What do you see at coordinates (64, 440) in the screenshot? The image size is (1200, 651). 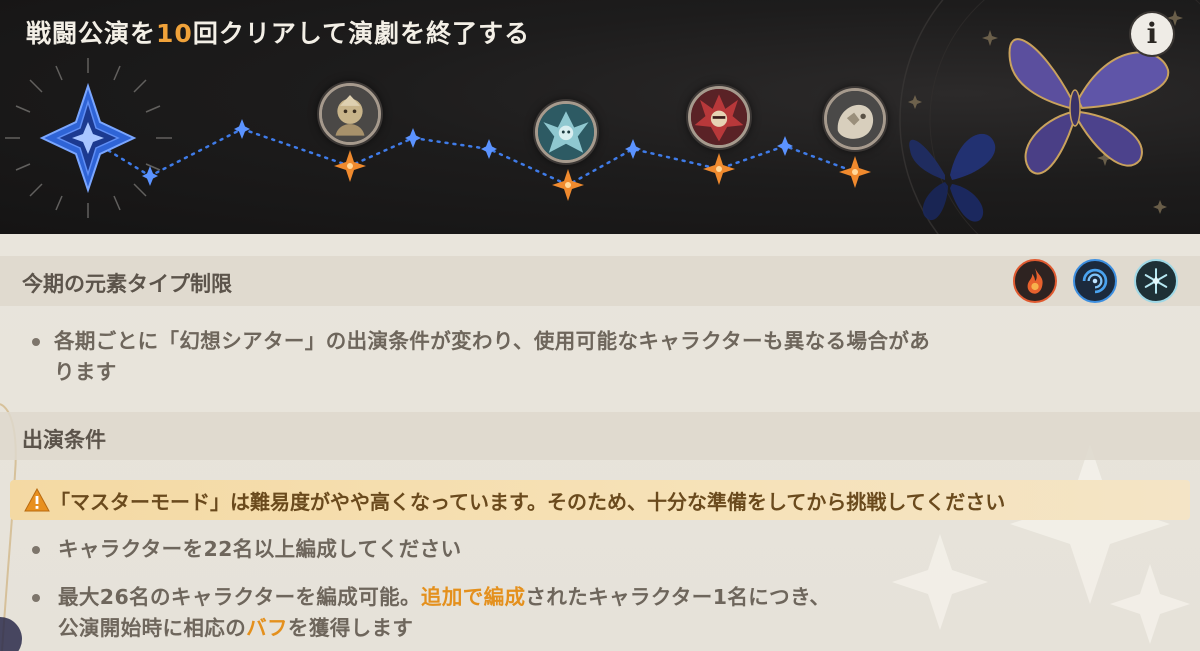 I see `conditions-title: 出演条件` at bounding box center [64, 440].